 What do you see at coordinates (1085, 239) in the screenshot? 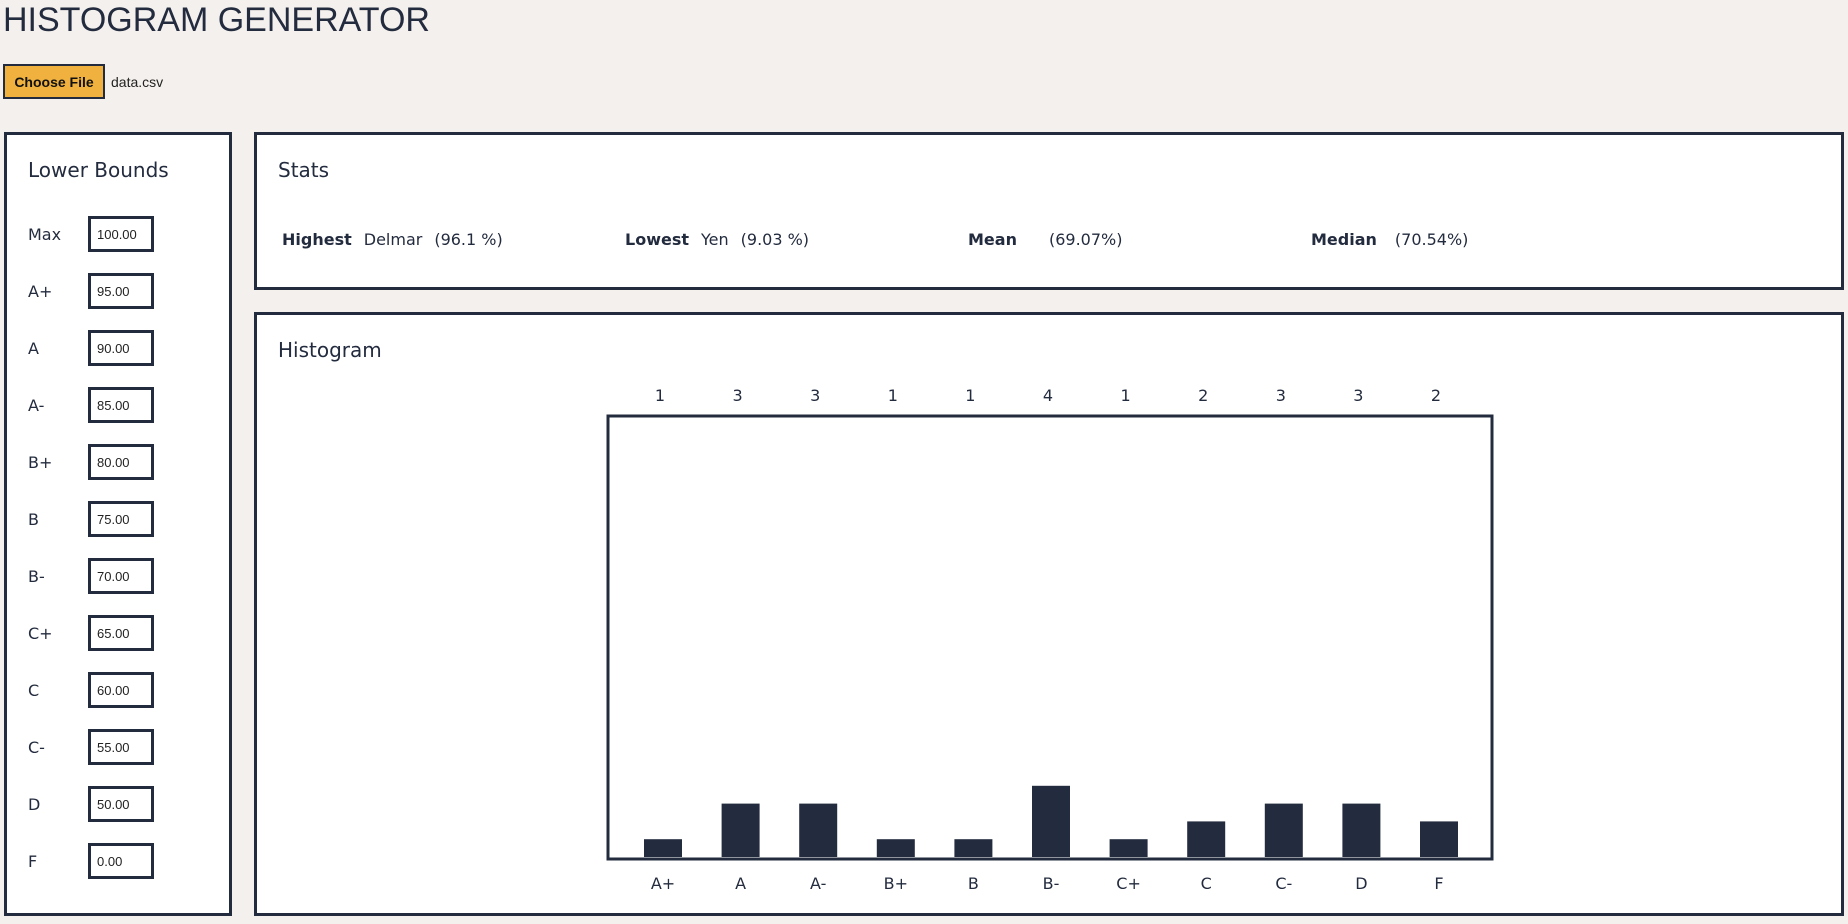
I see `stat-mean-value: (69.07%)` at bounding box center [1085, 239].